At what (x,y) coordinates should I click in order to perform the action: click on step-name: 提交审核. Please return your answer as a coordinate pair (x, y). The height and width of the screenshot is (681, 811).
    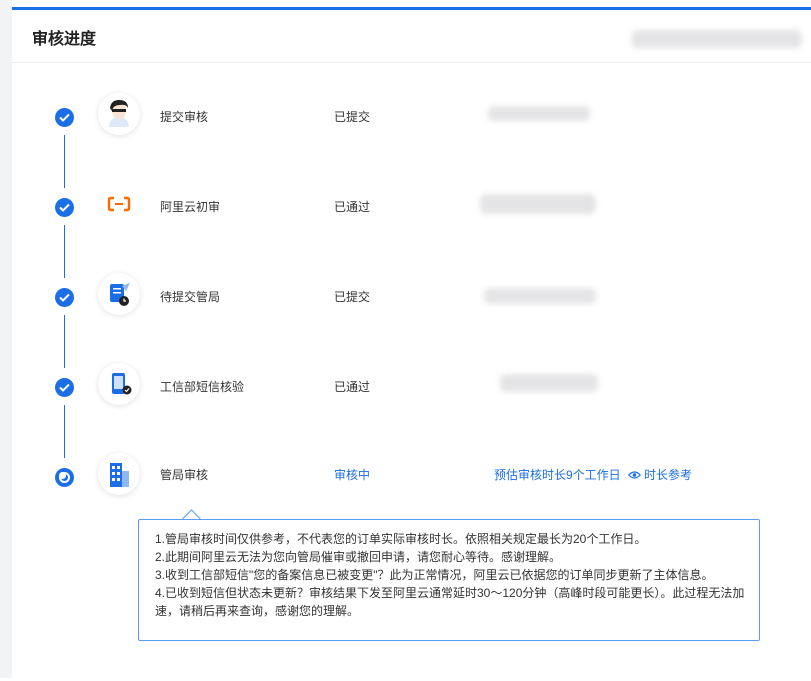
    Looking at the image, I should click on (184, 117).